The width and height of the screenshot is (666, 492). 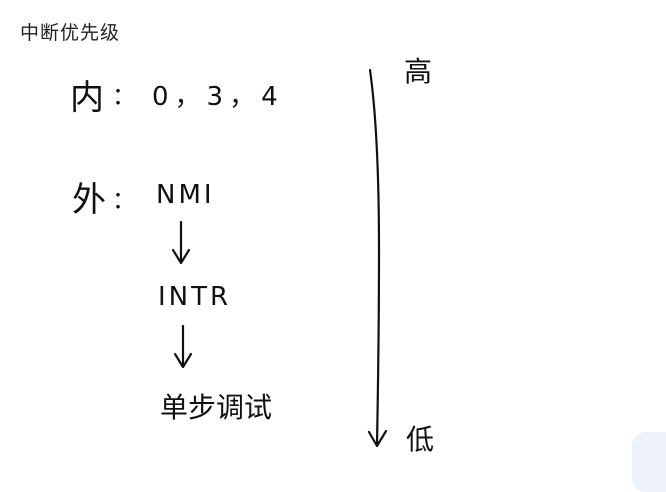 What do you see at coordinates (649, 462) in the screenshot?
I see `corner-widget` at bounding box center [649, 462].